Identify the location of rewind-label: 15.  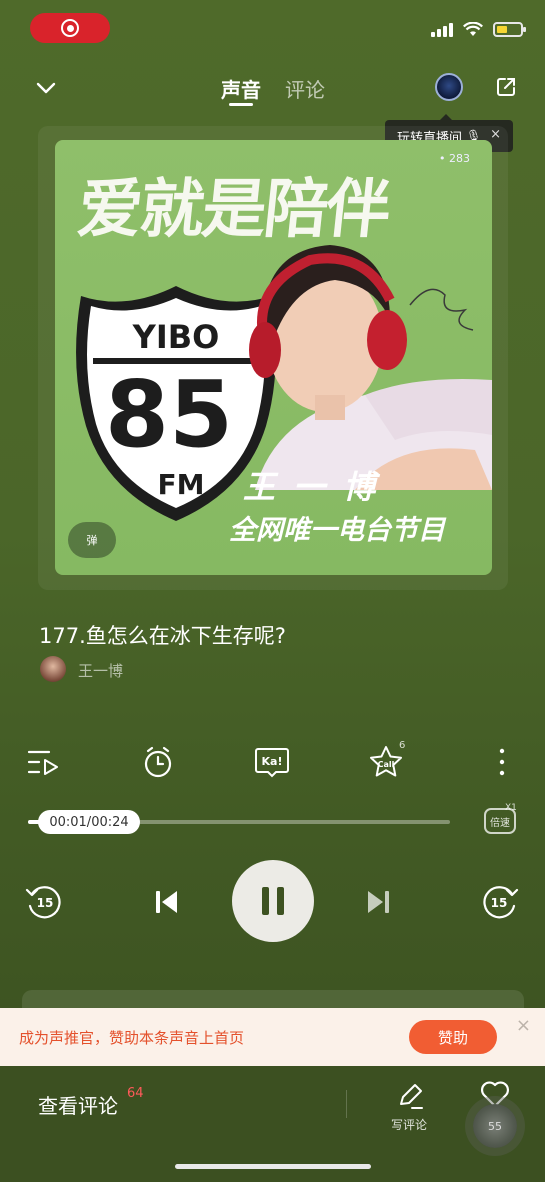
(45, 903).